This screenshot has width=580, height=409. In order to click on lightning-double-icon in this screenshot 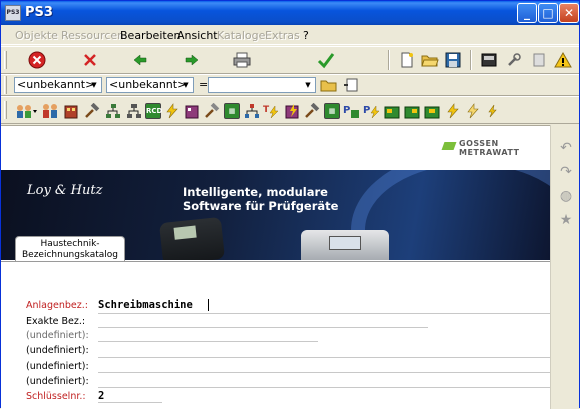, I will do `click(472, 111)`.